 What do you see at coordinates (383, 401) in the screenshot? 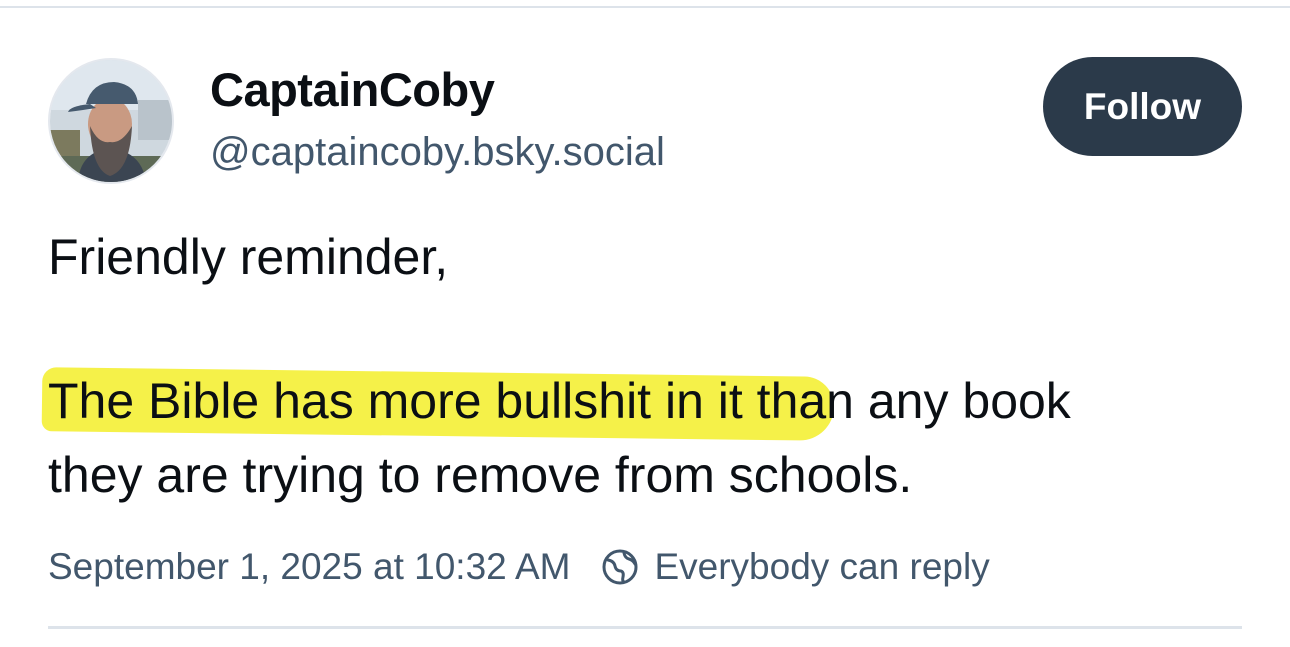
I see `highlighted-text: The Bible has more bullshit in` at bounding box center [383, 401].